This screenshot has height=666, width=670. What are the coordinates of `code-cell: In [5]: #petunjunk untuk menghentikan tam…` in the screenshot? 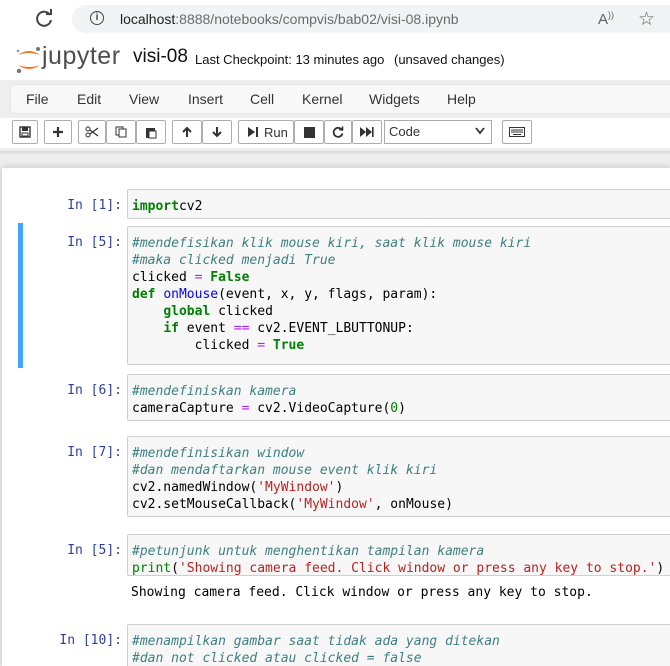 It's located at (344, 572).